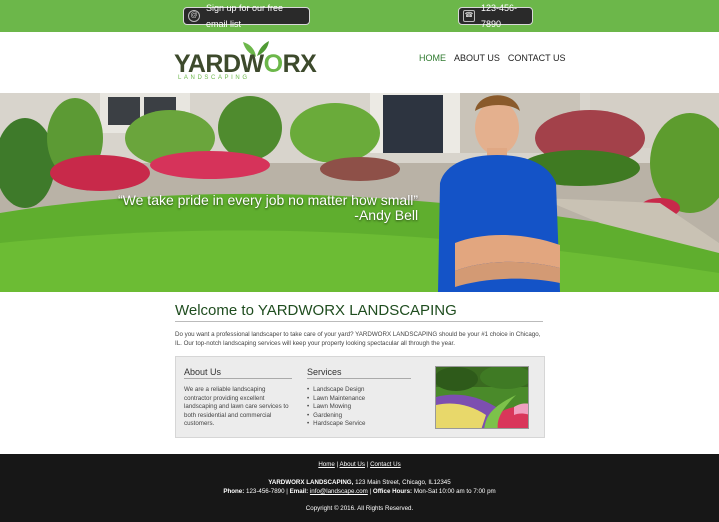 This screenshot has width=719, height=522. What do you see at coordinates (359, 508) in the screenshot?
I see `footer-copyright: Copyright © 2016. All Rights Reserved.` at bounding box center [359, 508].